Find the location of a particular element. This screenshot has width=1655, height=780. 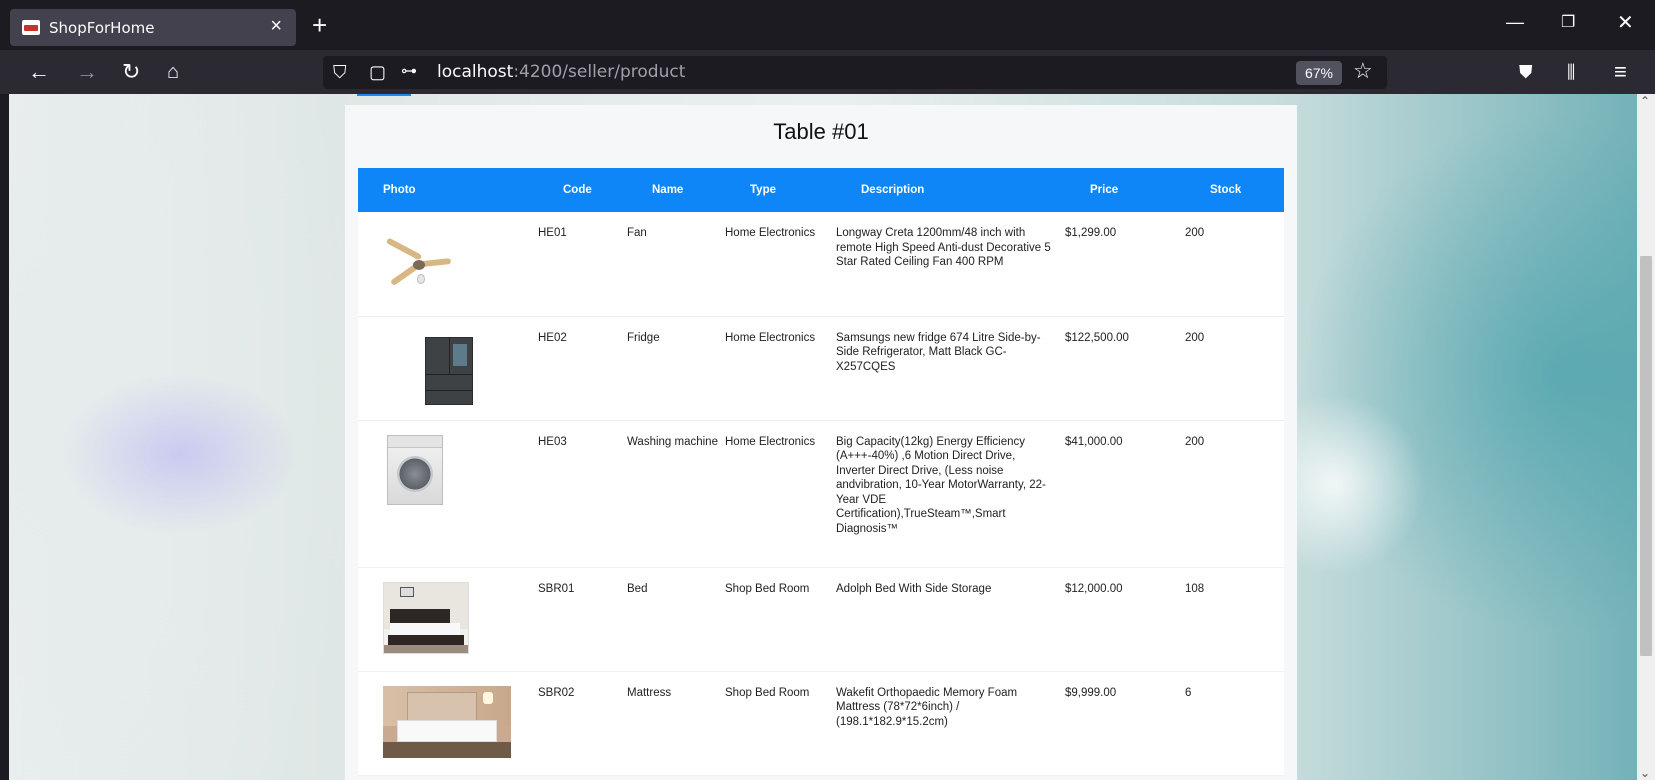

window-left-edge is located at coordinates (4, 437).